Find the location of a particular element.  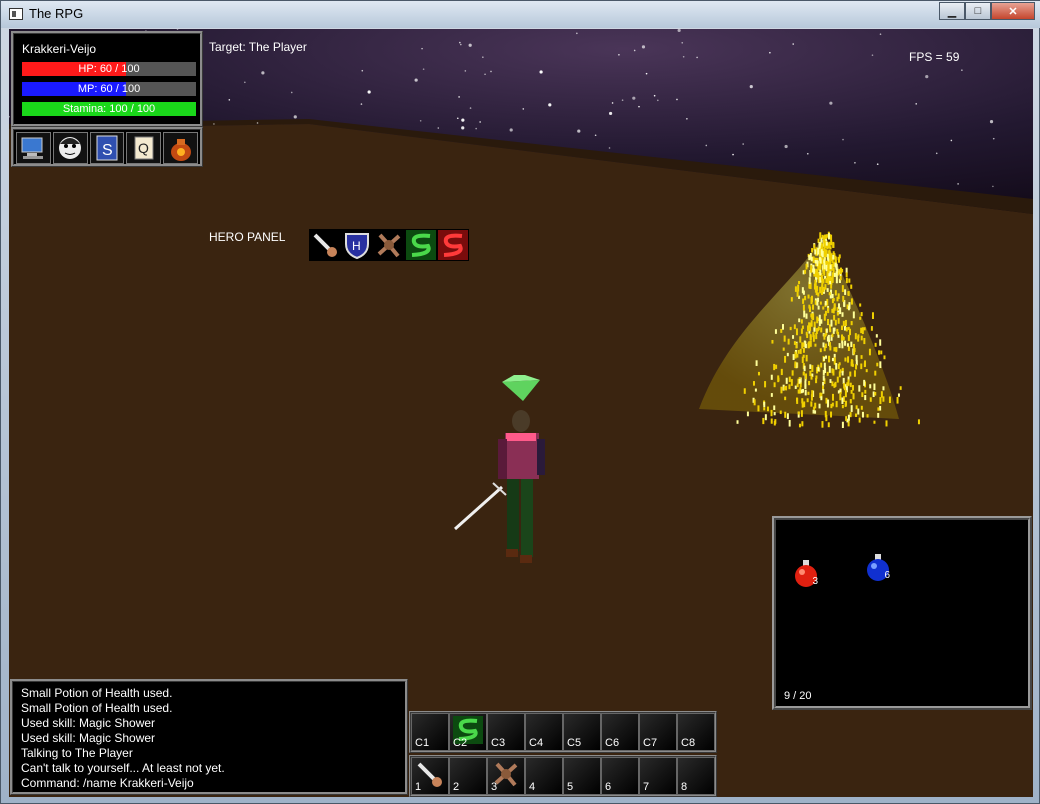

action-slot-7: 7 is located at coordinates (658, 776).